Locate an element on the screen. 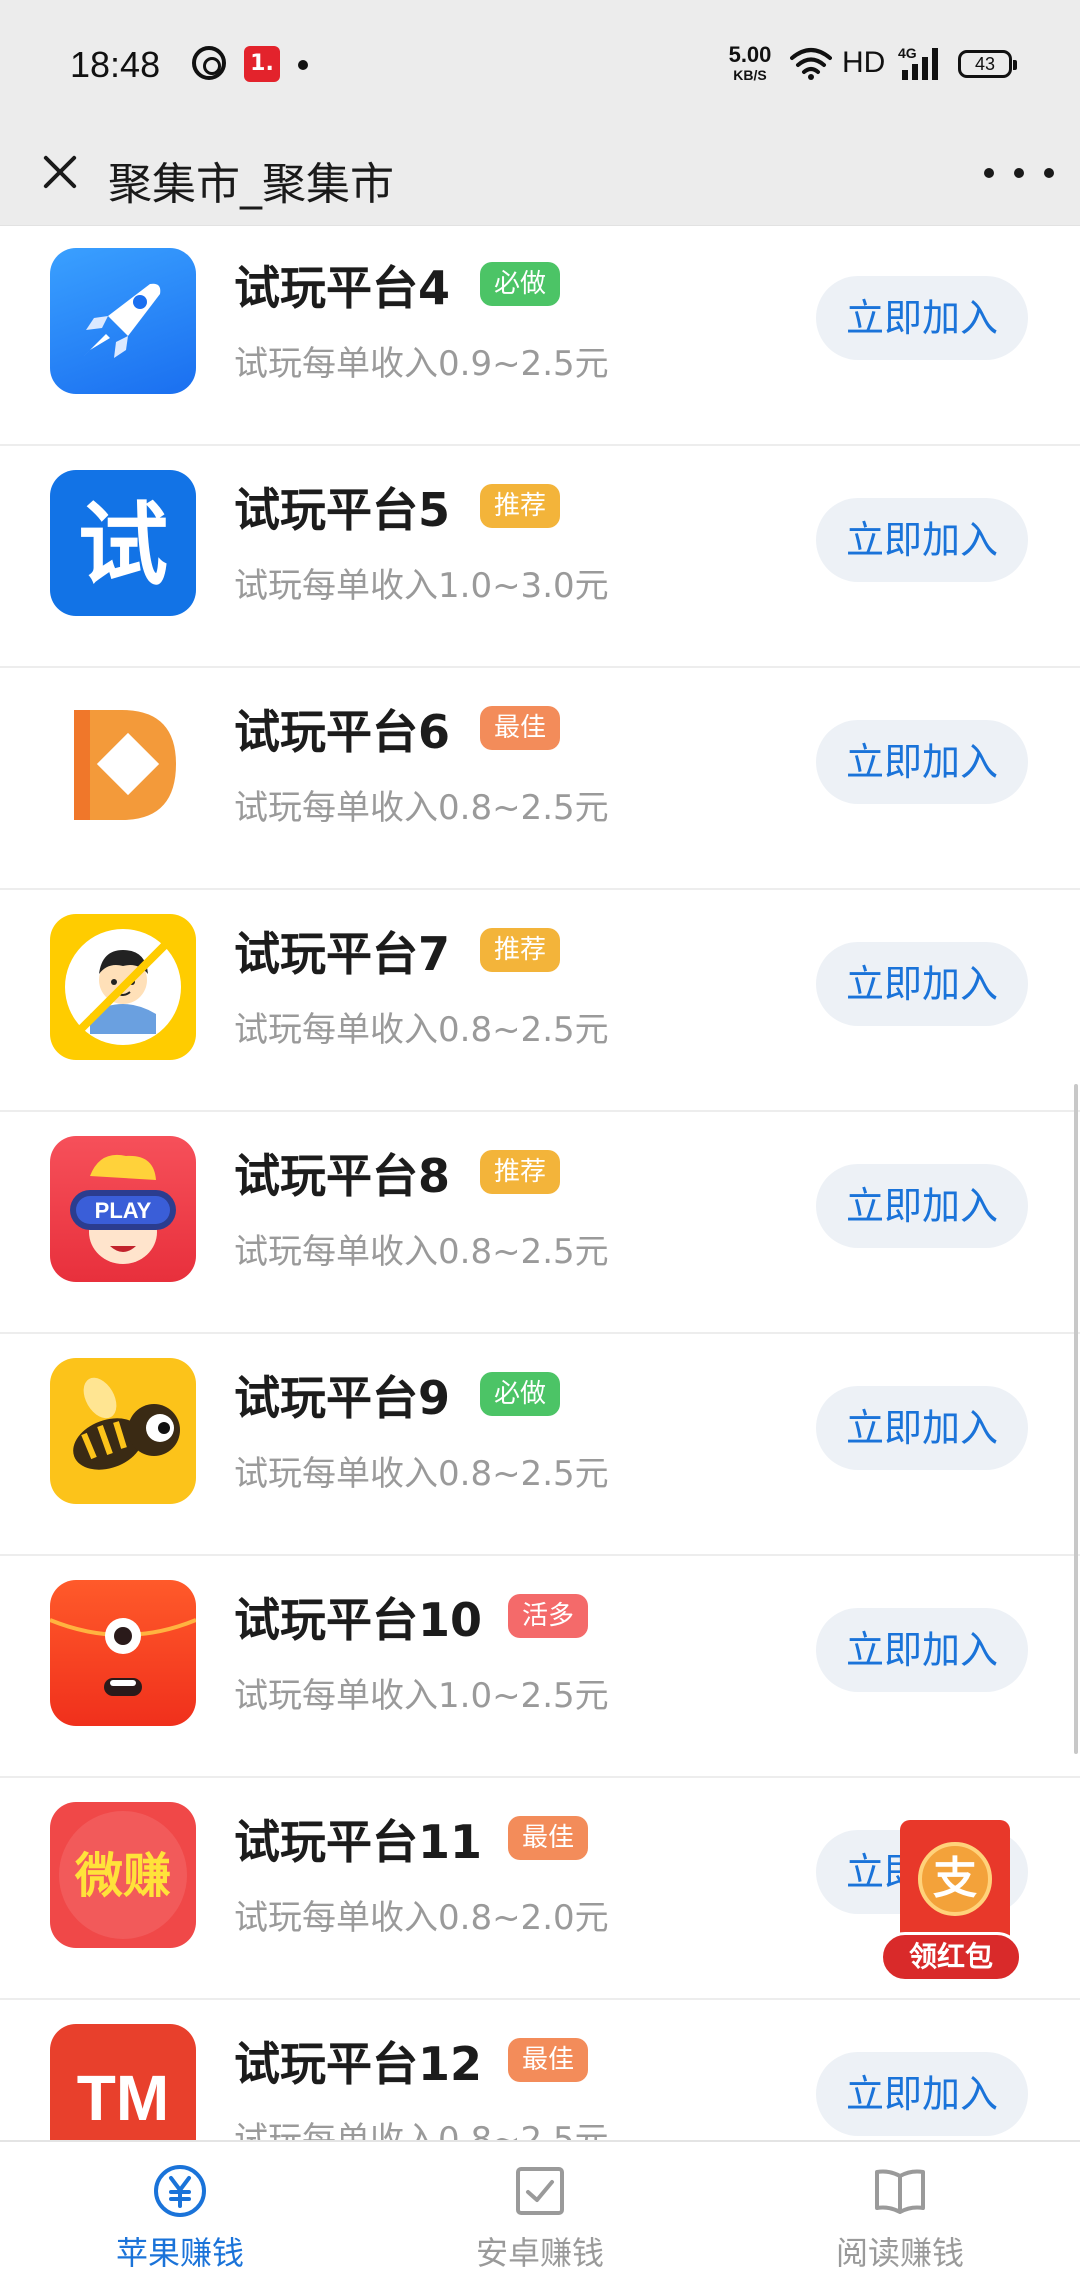  more-options-icon is located at coordinates (1019, 173).